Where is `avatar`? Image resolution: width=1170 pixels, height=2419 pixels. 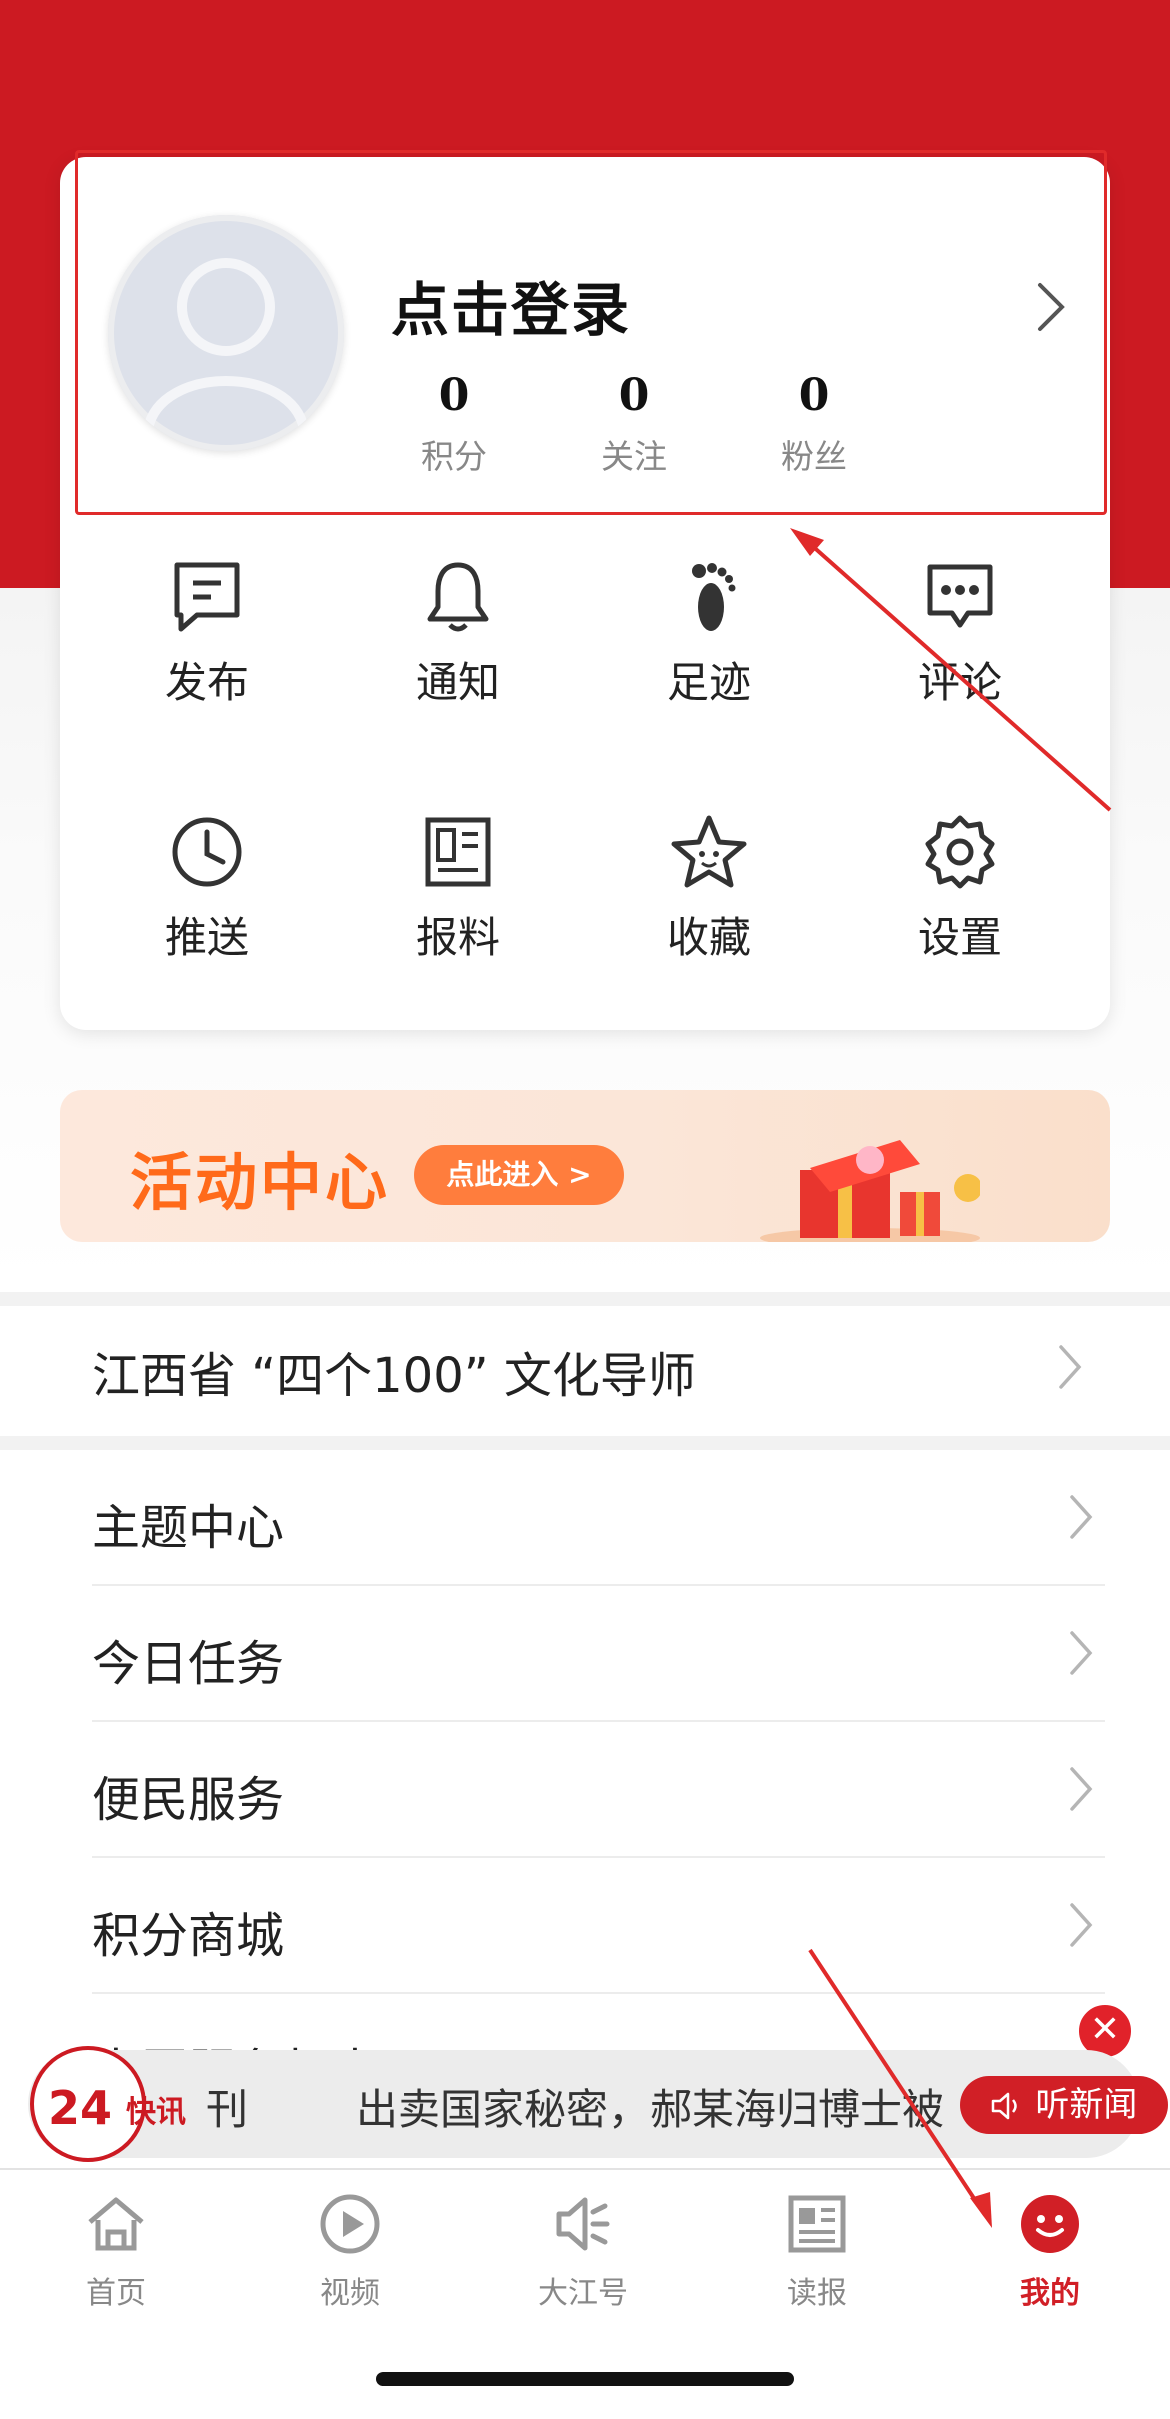
avatar is located at coordinates (226, 333).